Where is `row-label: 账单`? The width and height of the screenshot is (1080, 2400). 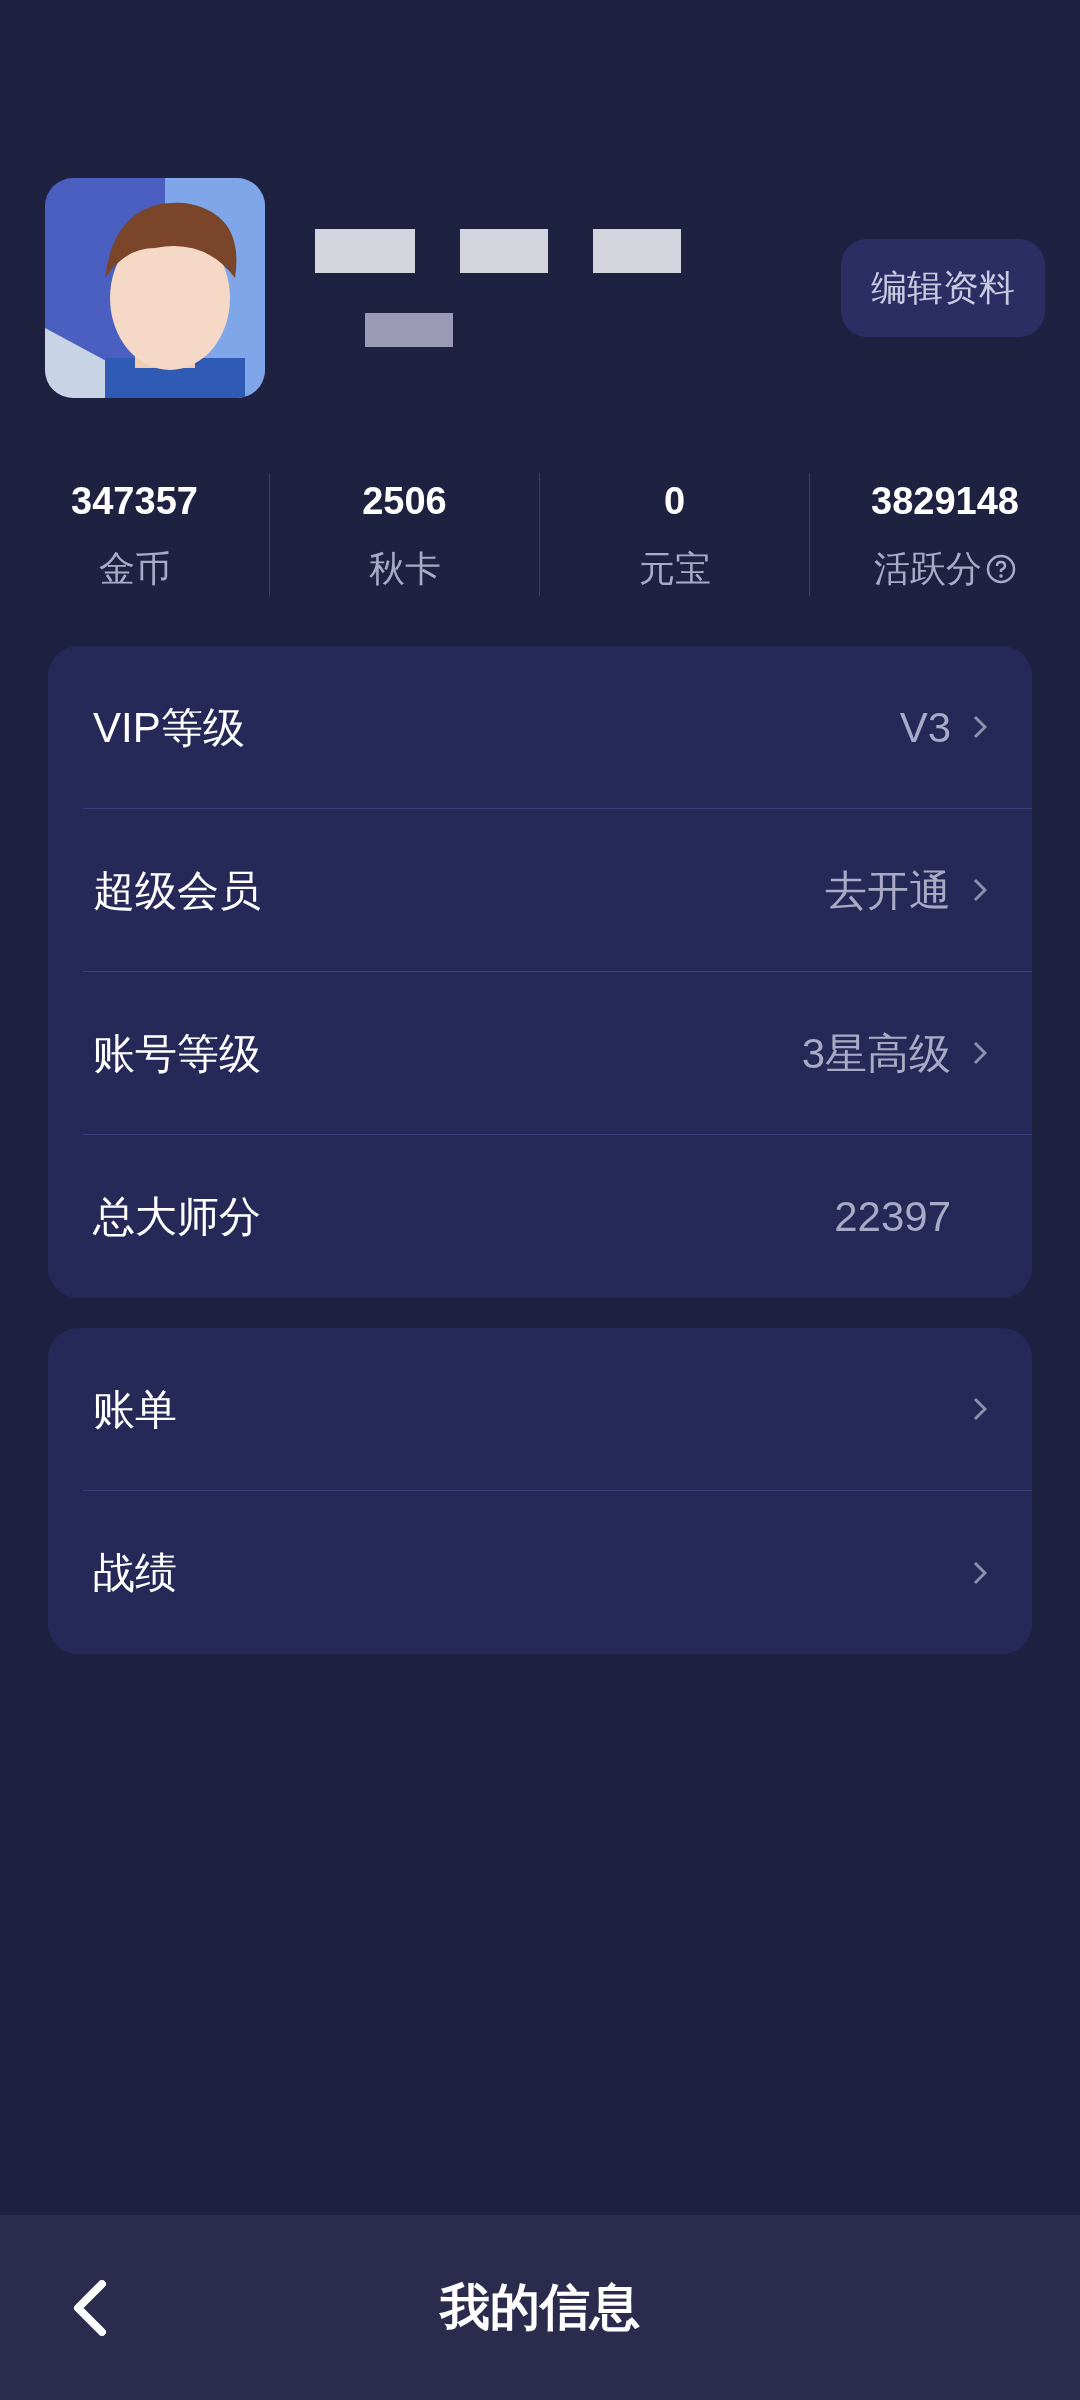
row-label: 账单 is located at coordinates (135, 1409).